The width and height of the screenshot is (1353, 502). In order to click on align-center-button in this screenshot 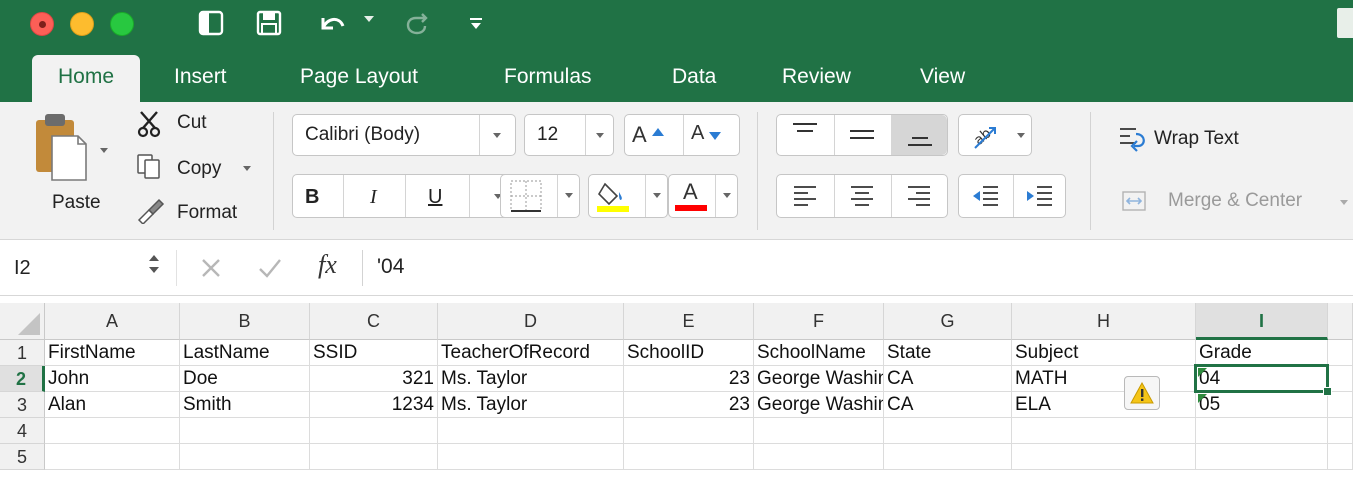, I will do `click(861, 196)`.